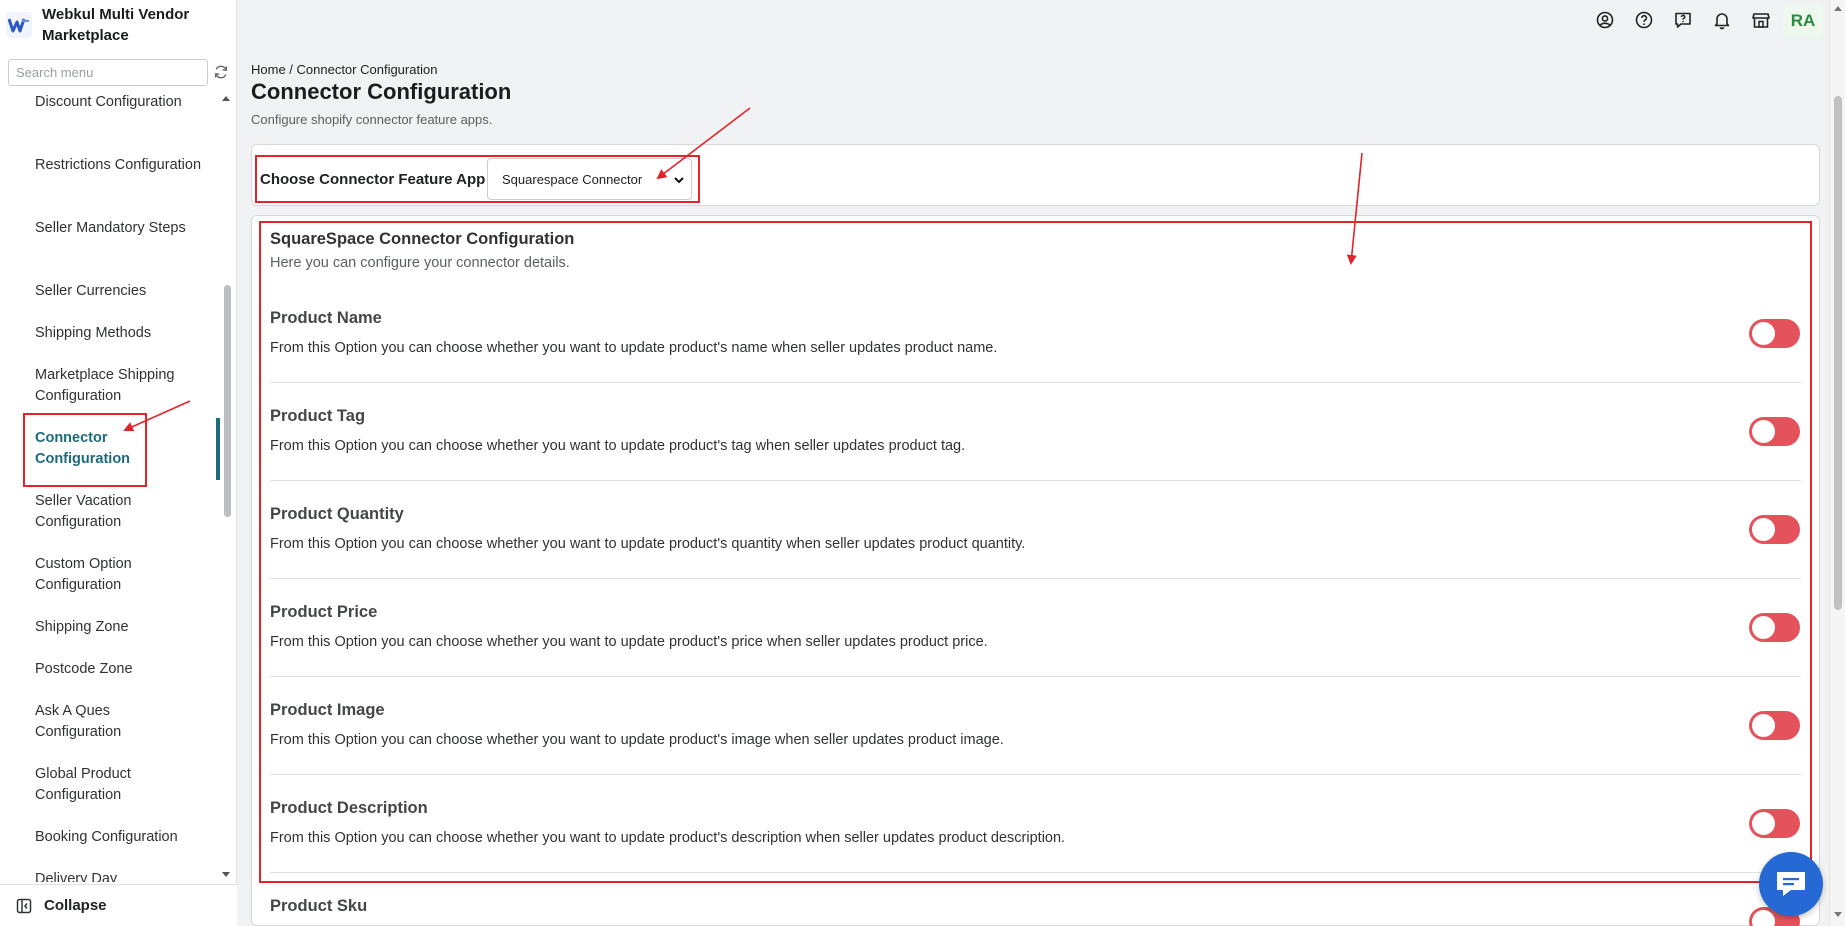 This screenshot has width=1845, height=926. What do you see at coordinates (324, 612) in the screenshot?
I see `option-title-product-price: Product Price` at bounding box center [324, 612].